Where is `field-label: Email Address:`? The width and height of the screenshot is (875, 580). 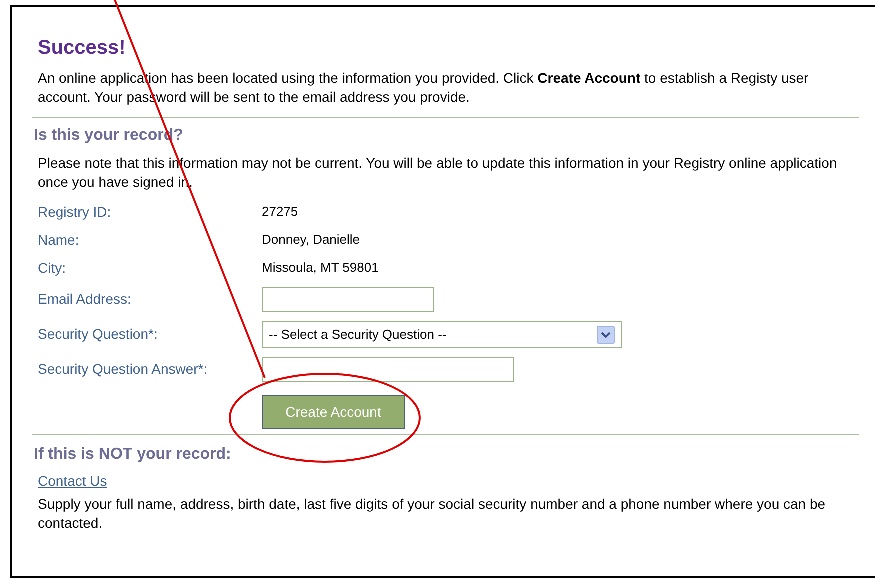
field-label: Email Address: is located at coordinates (85, 299).